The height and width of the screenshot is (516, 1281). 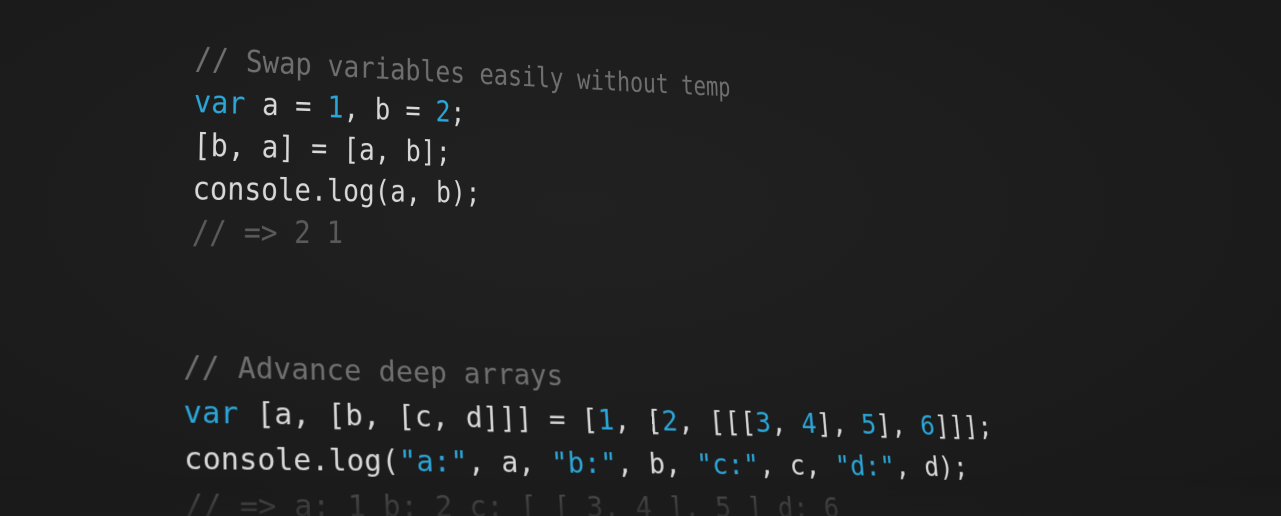 What do you see at coordinates (458, 112) in the screenshot?
I see `code-text: ;` at bounding box center [458, 112].